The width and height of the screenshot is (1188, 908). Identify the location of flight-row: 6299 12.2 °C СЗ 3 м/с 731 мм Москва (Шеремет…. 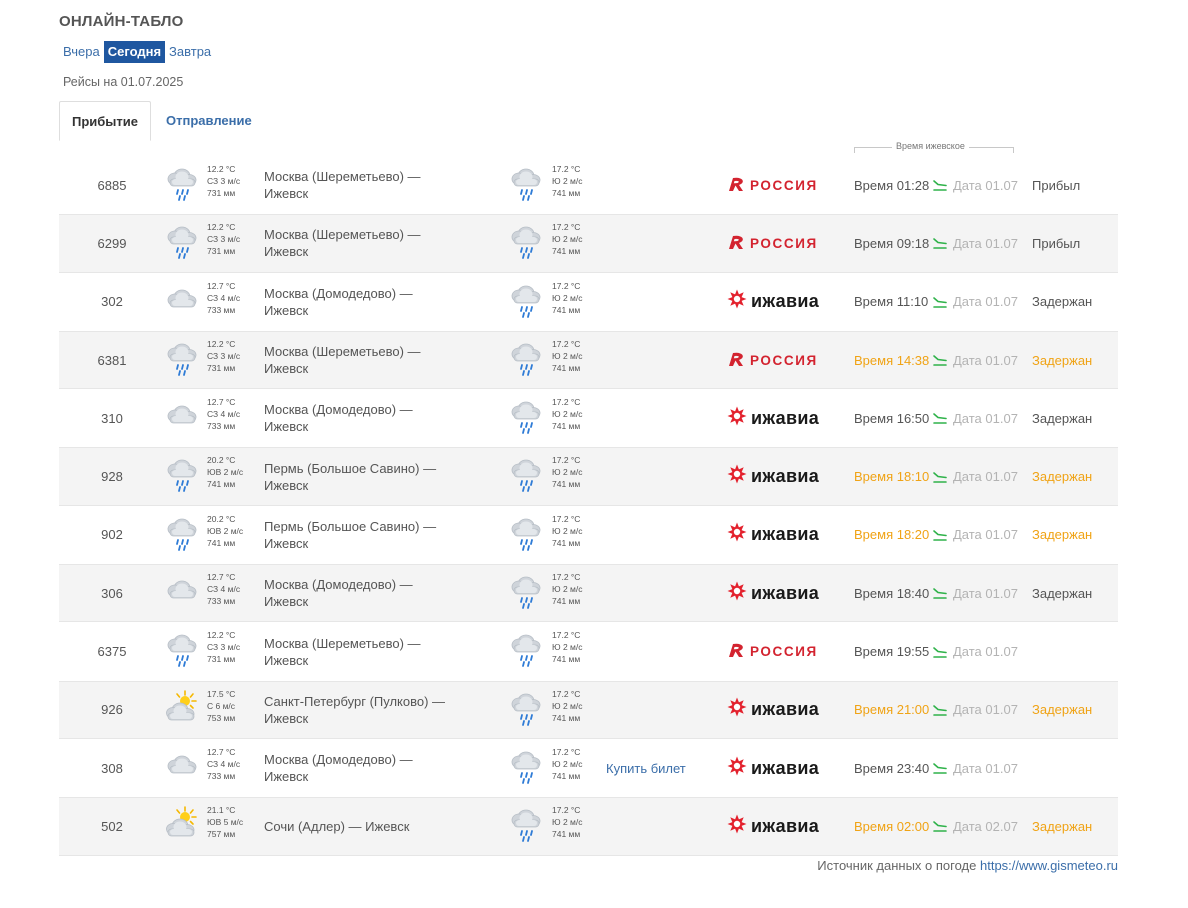
(588, 243).